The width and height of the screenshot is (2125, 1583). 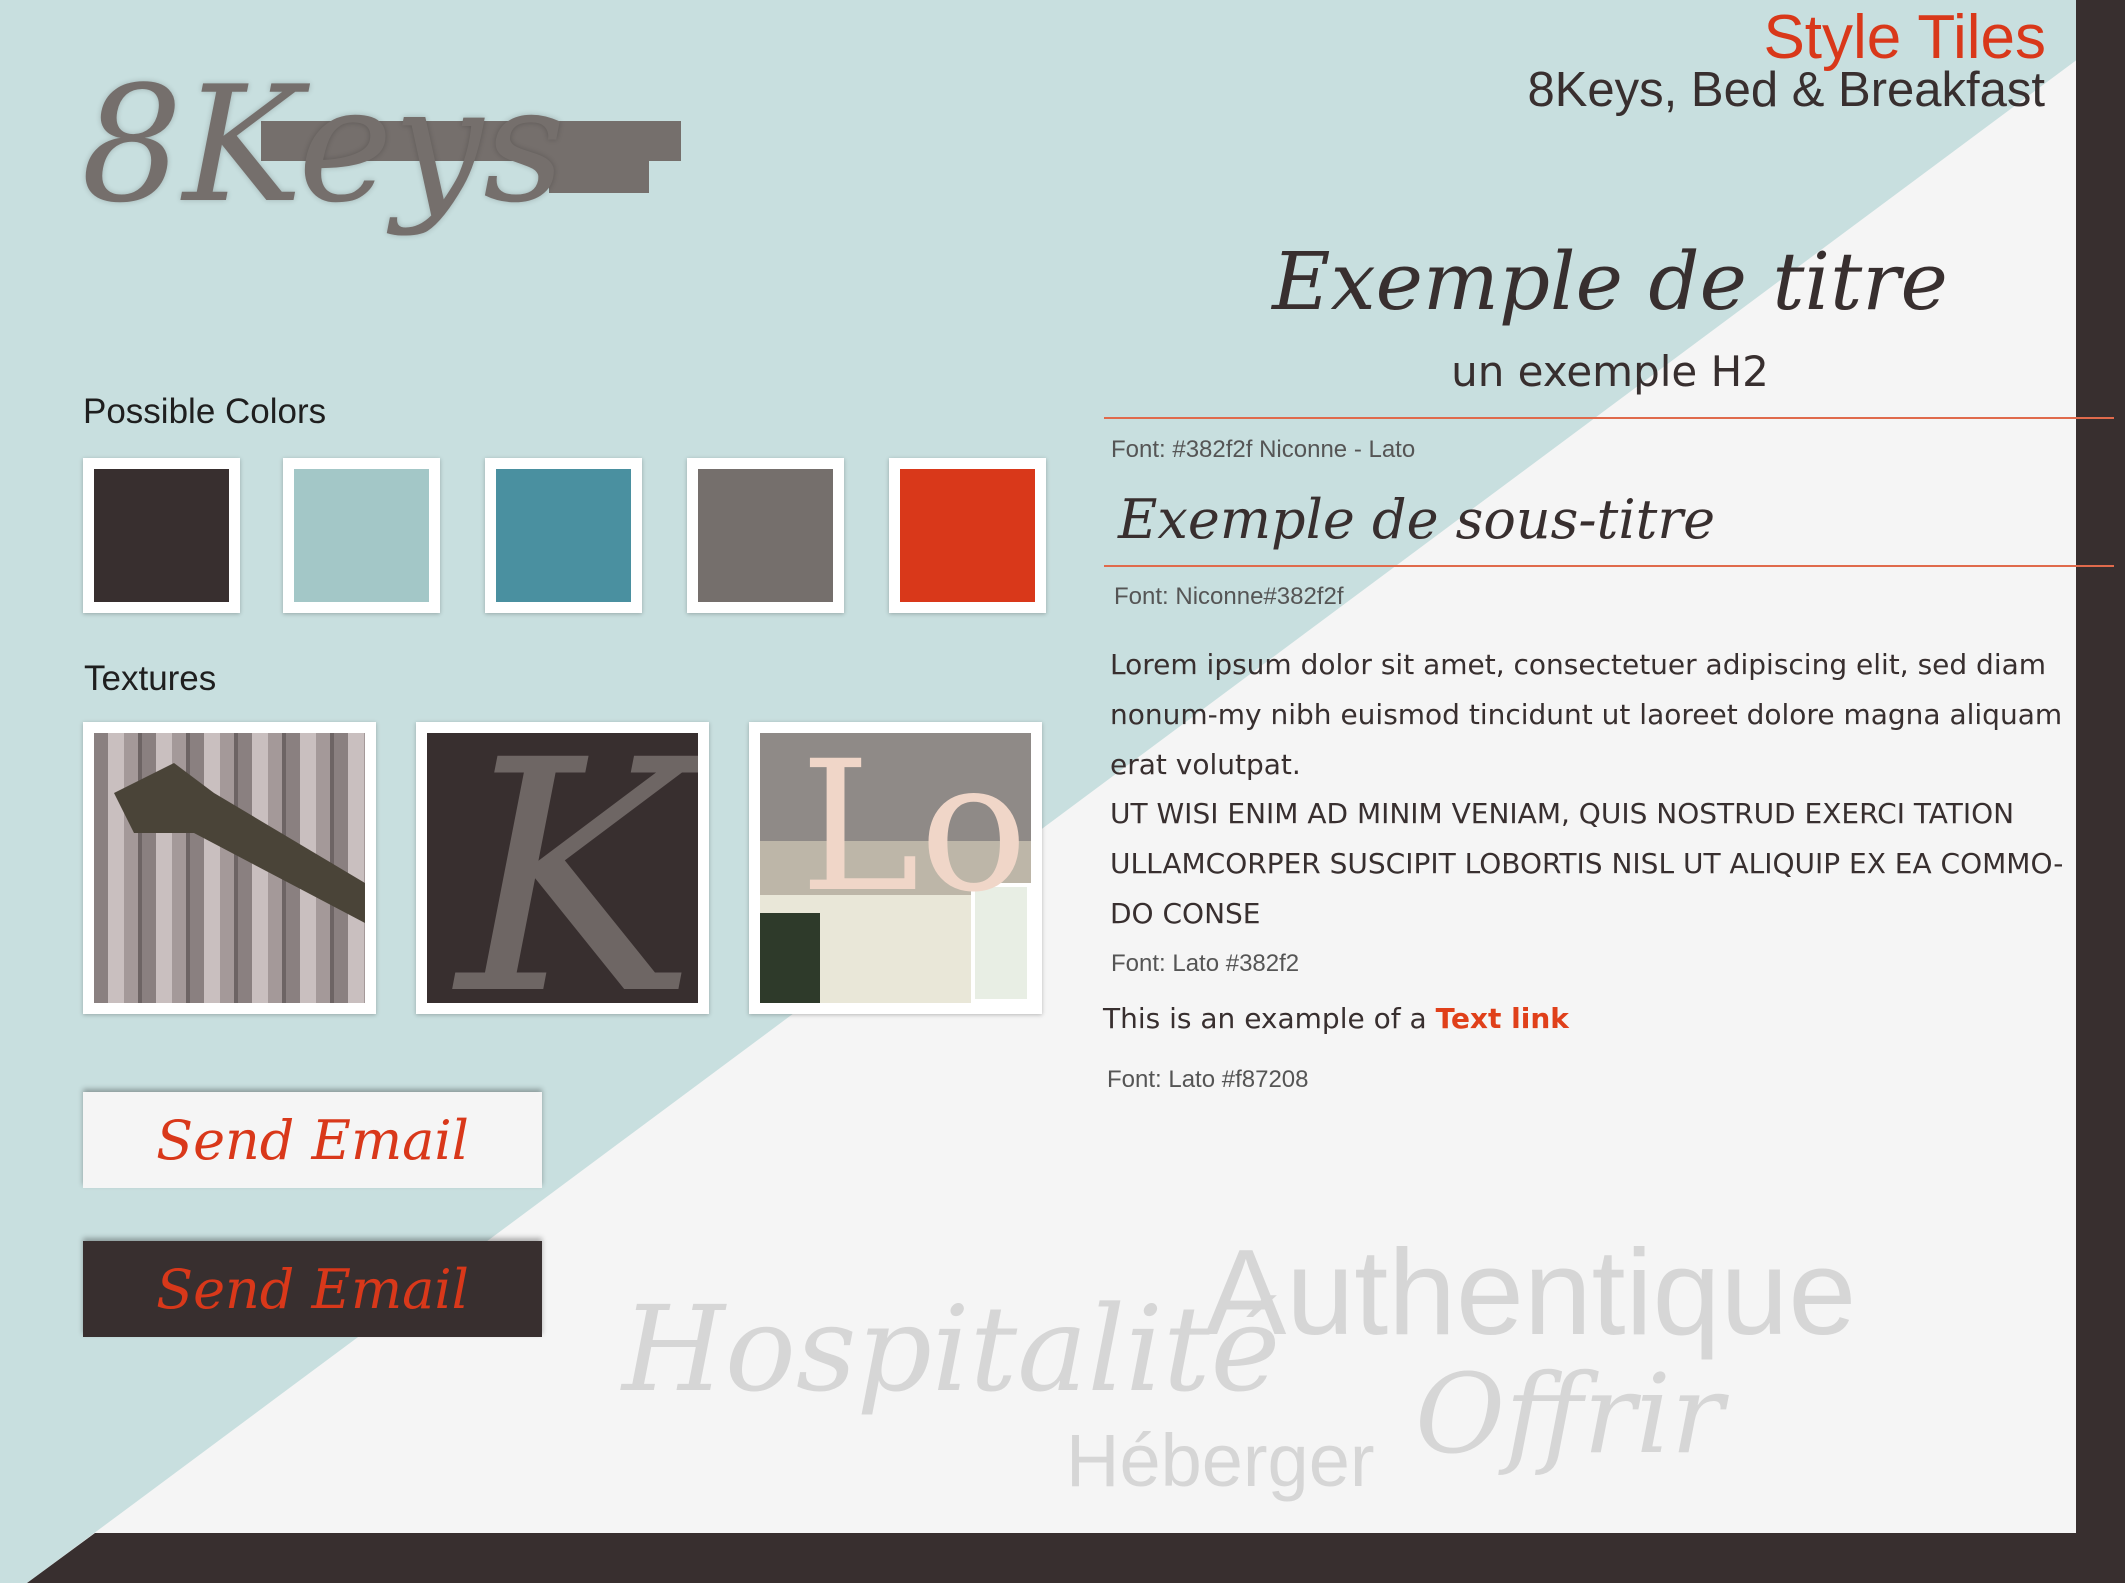 What do you see at coordinates (914, 832) in the screenshot?
I see `lo-letters: Lo` at bounding box center [914, 832].